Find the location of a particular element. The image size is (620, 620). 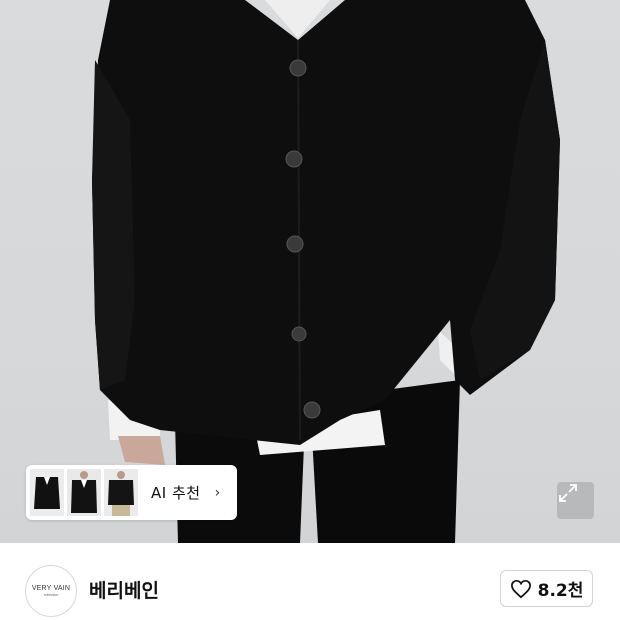

brand-name: 베리베인 is located at coordinates (124, 589).